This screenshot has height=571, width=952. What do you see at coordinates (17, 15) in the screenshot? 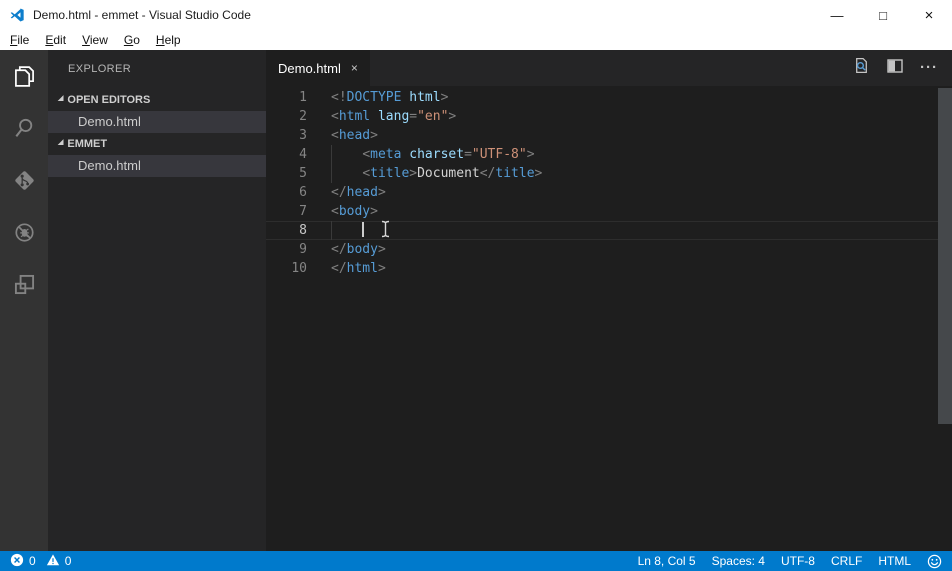
I see `vscode-logo-icon` at bounding box center [17, 15].